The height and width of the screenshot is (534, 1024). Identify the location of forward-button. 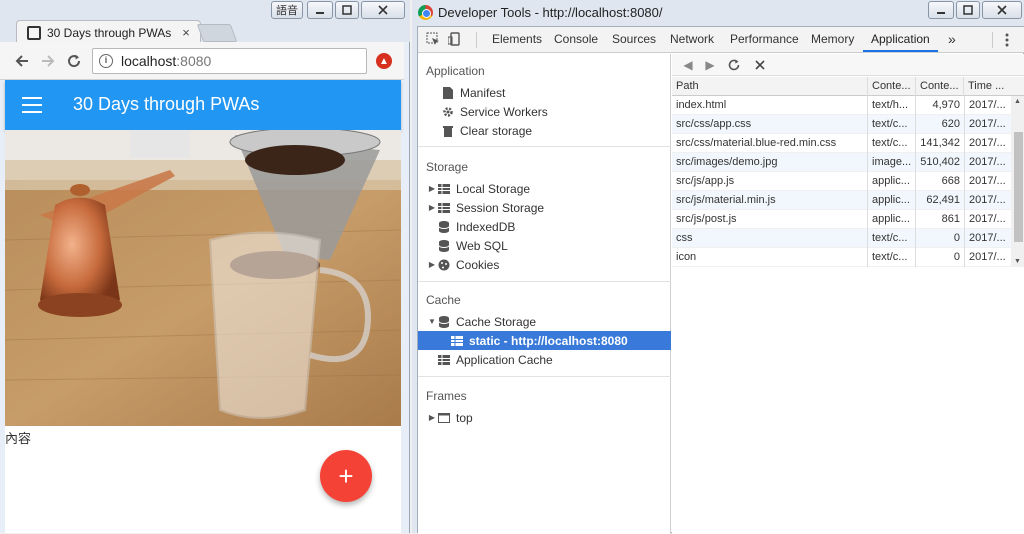
(48, 61).